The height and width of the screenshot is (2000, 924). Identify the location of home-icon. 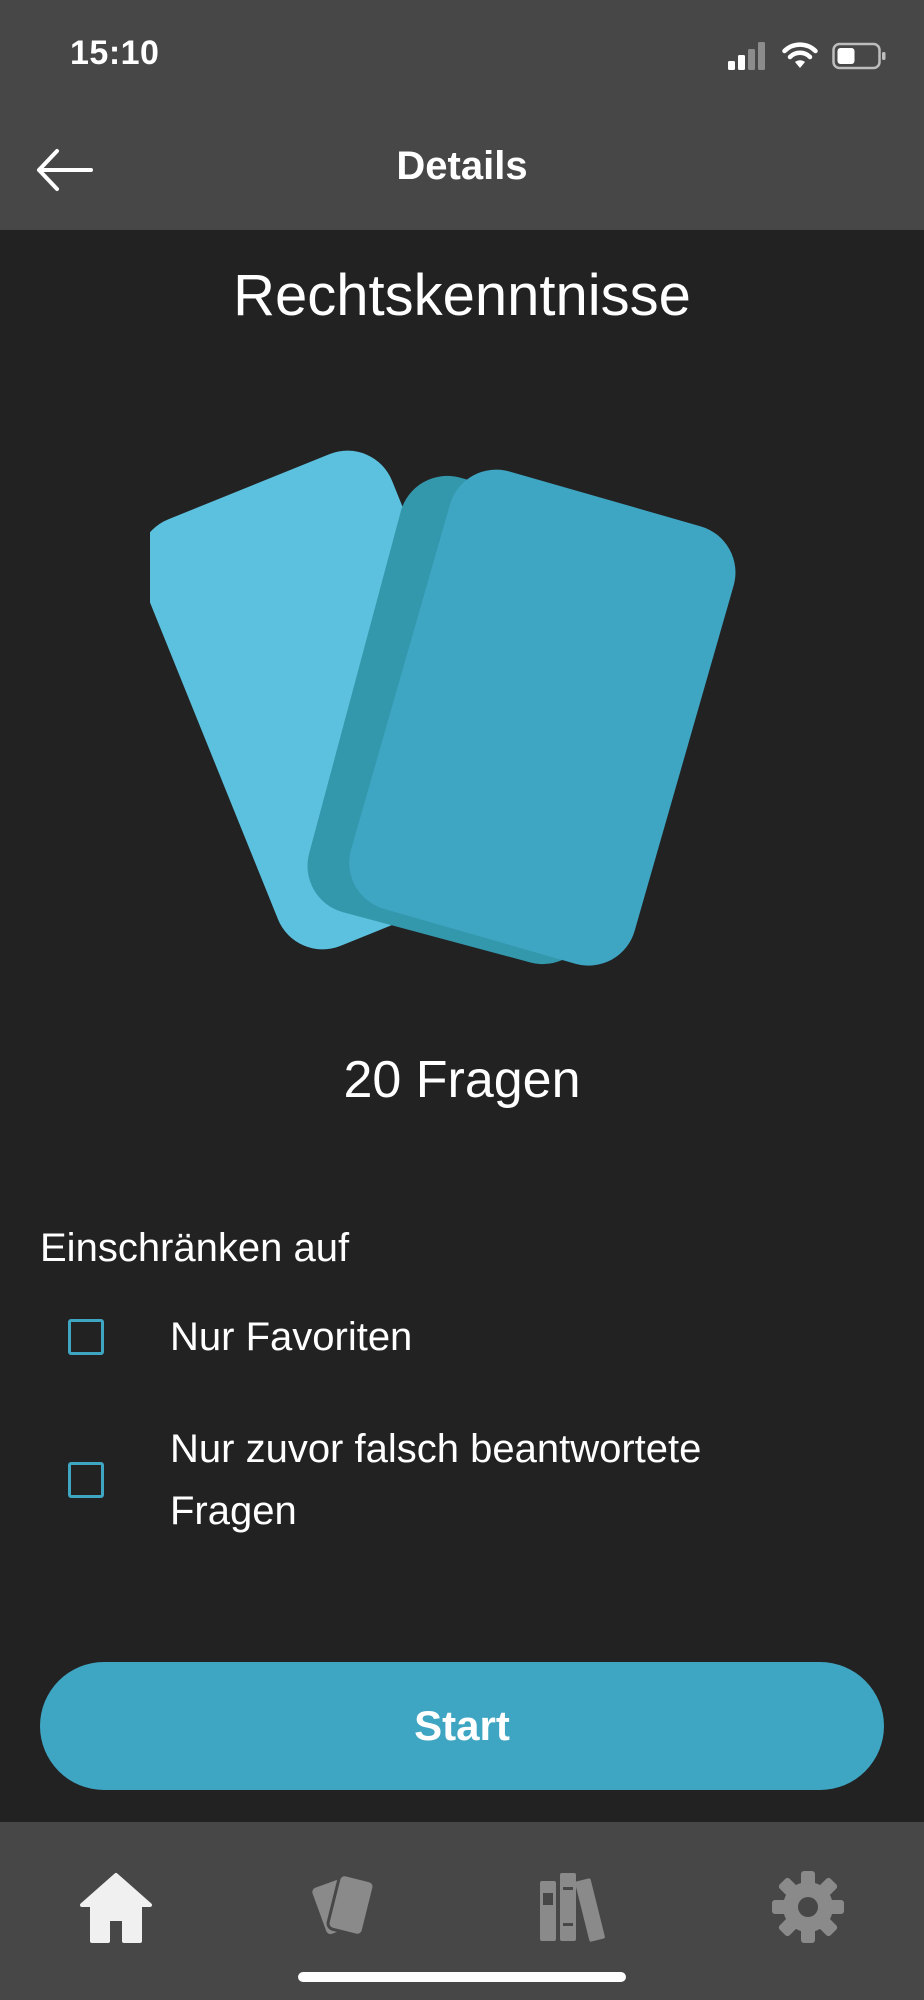
(116, 1908).